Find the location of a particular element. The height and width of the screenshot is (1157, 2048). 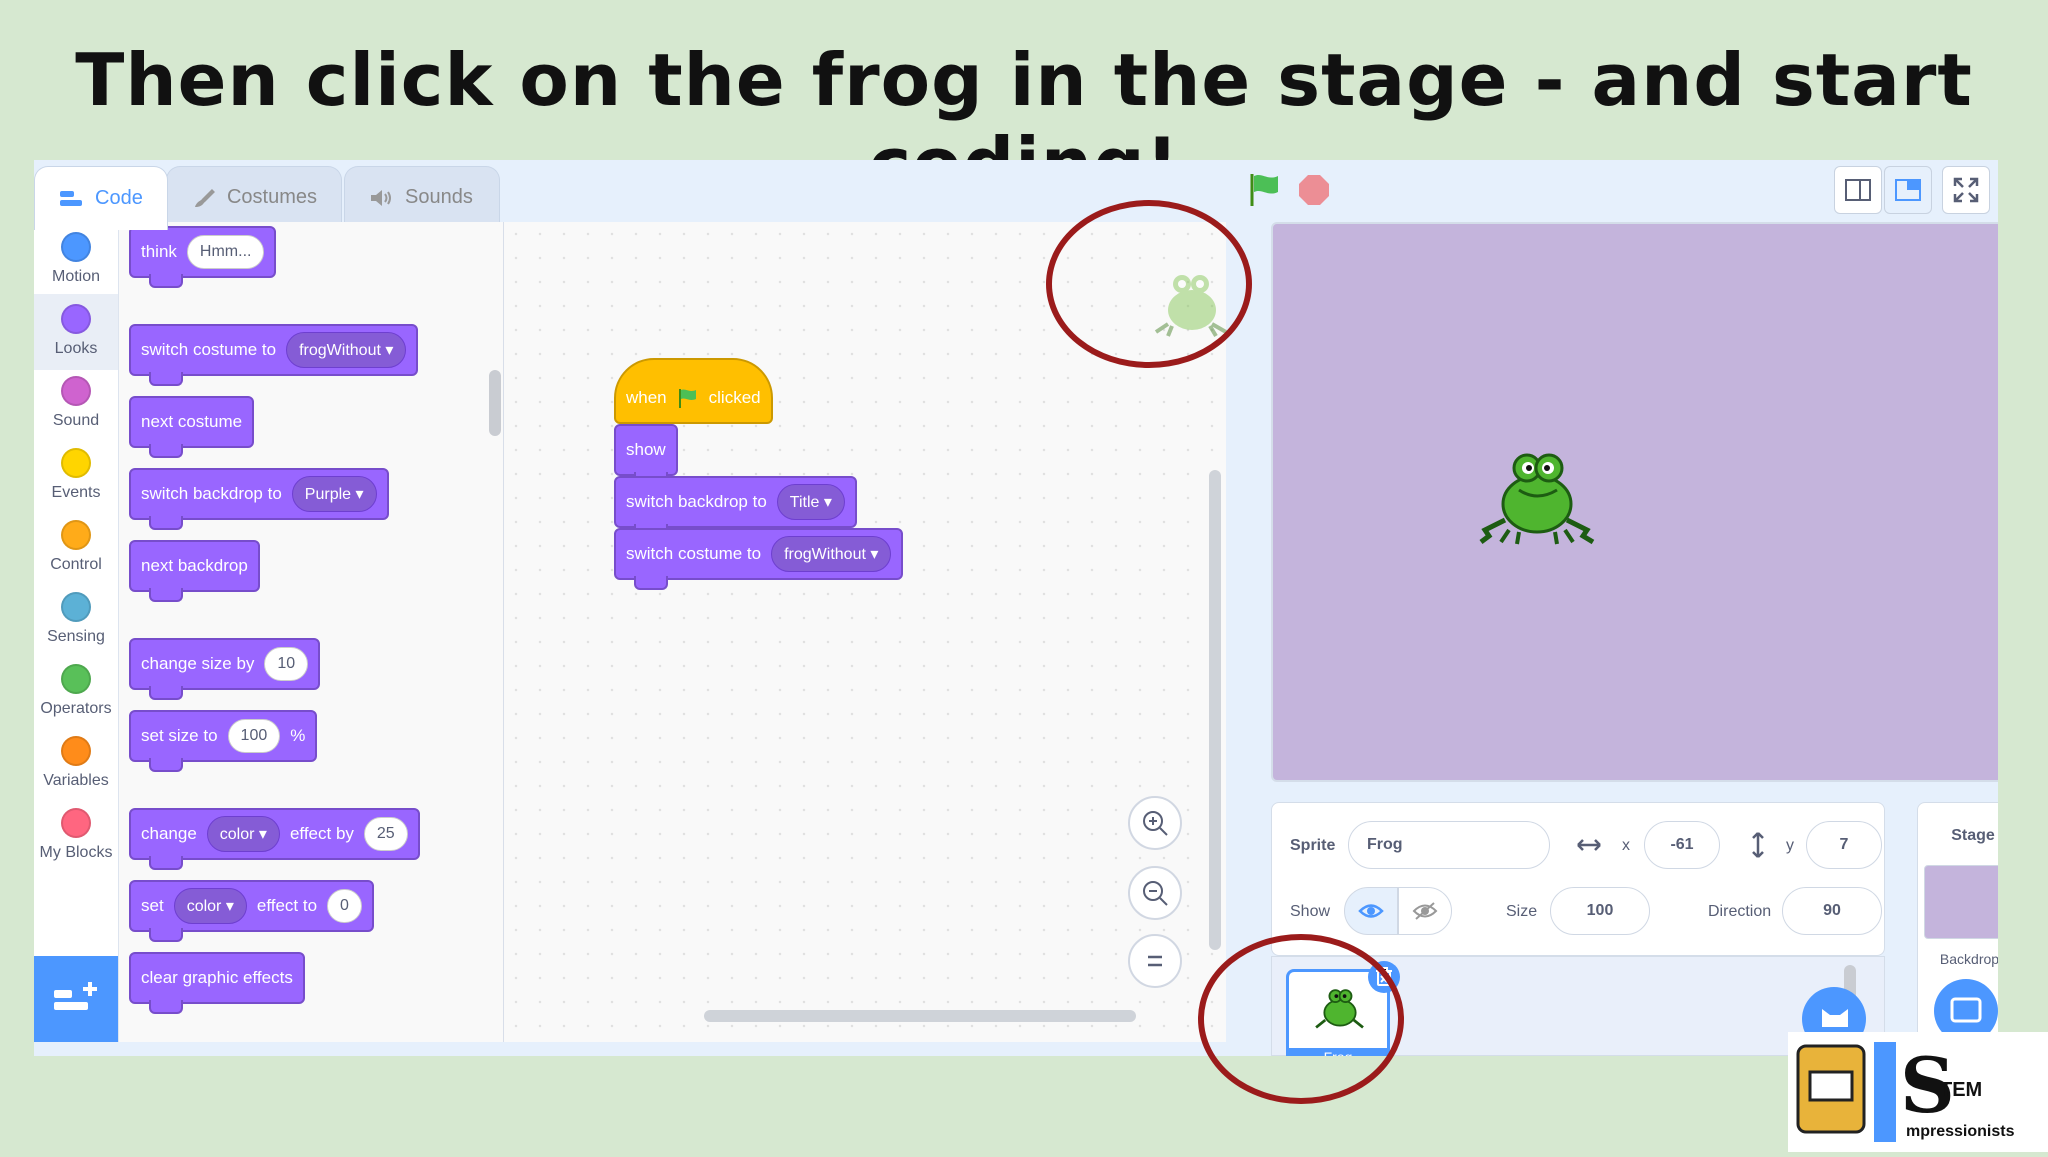

category-label: My Blocks is located at coordinates (76, 852).